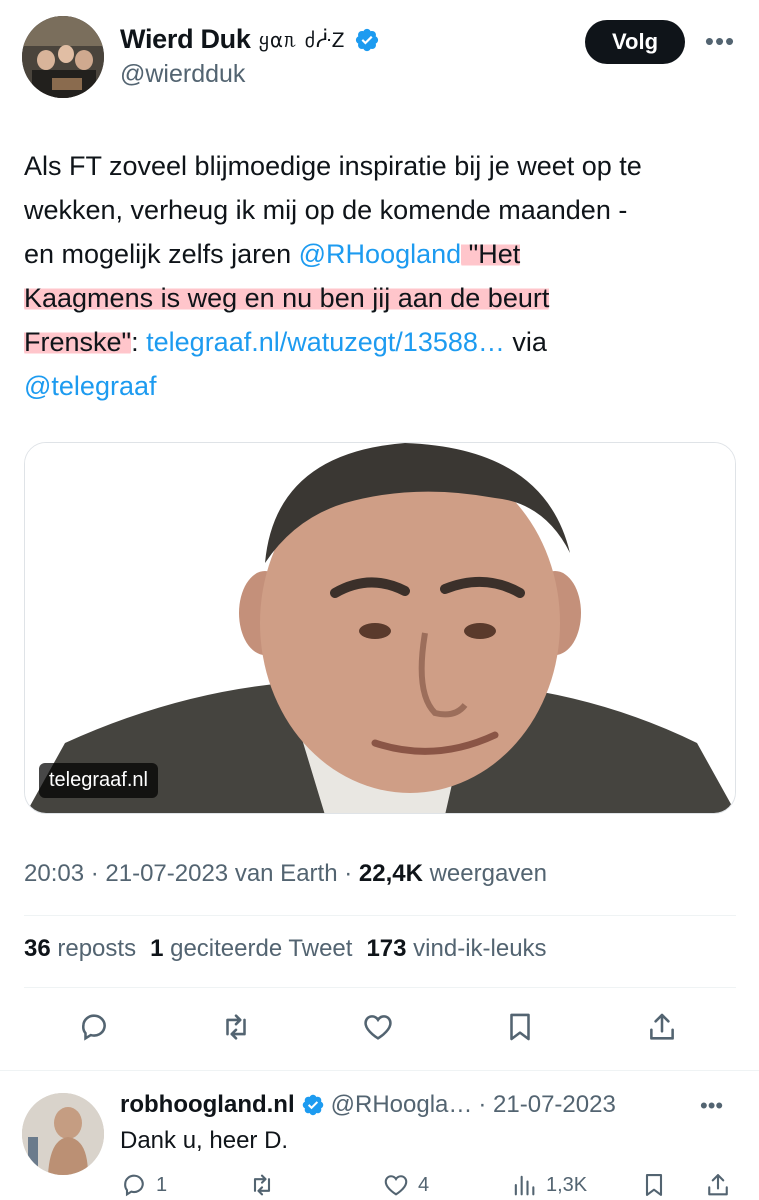 This screenshot has height=1200, width=759. What do you see at coordinates (380, 386) in the screenshot?
I see `tweet-line-6: @telegraaf` at bounding box center [380, 386].